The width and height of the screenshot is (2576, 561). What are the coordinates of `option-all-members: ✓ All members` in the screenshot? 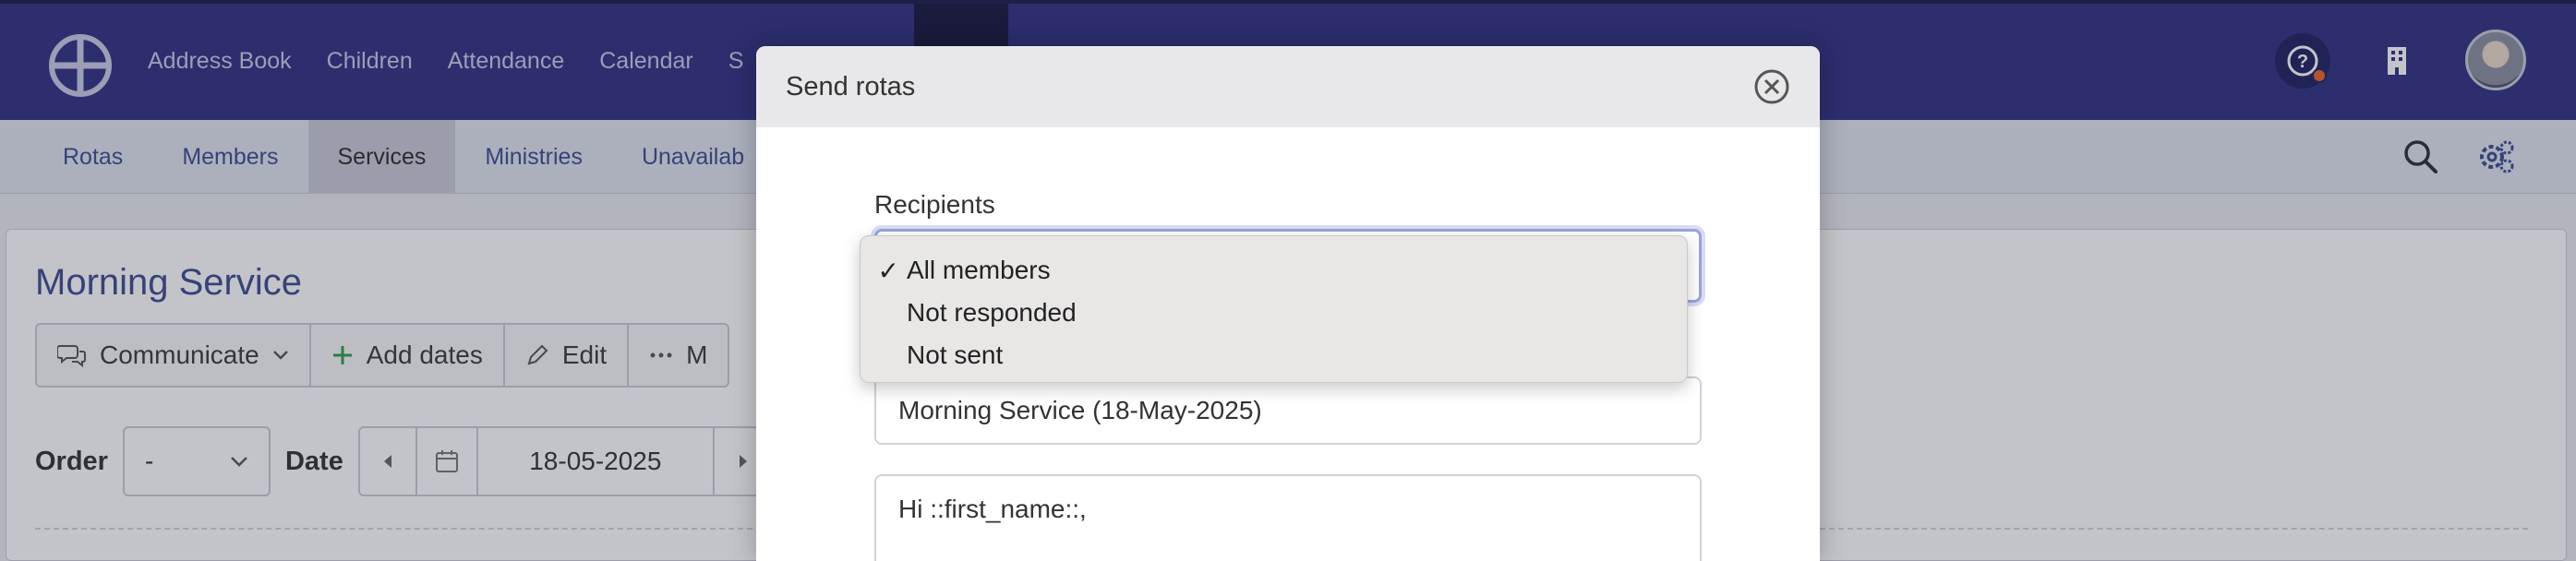 It's located at (1274, 270).